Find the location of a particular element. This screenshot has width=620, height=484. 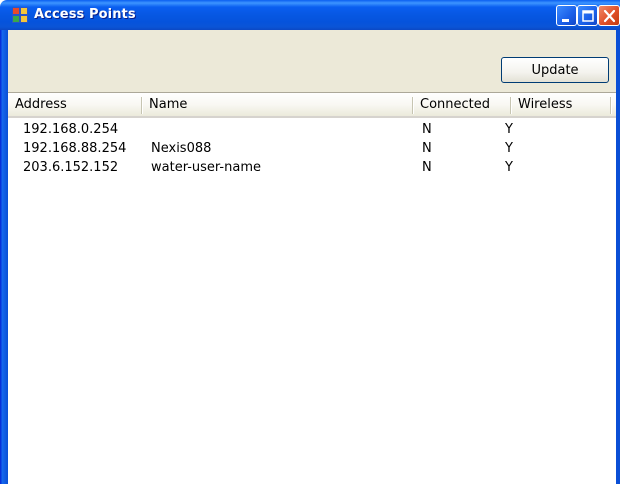

list-header: Address Name Connected Wireless is located at coordinates (312, 105).